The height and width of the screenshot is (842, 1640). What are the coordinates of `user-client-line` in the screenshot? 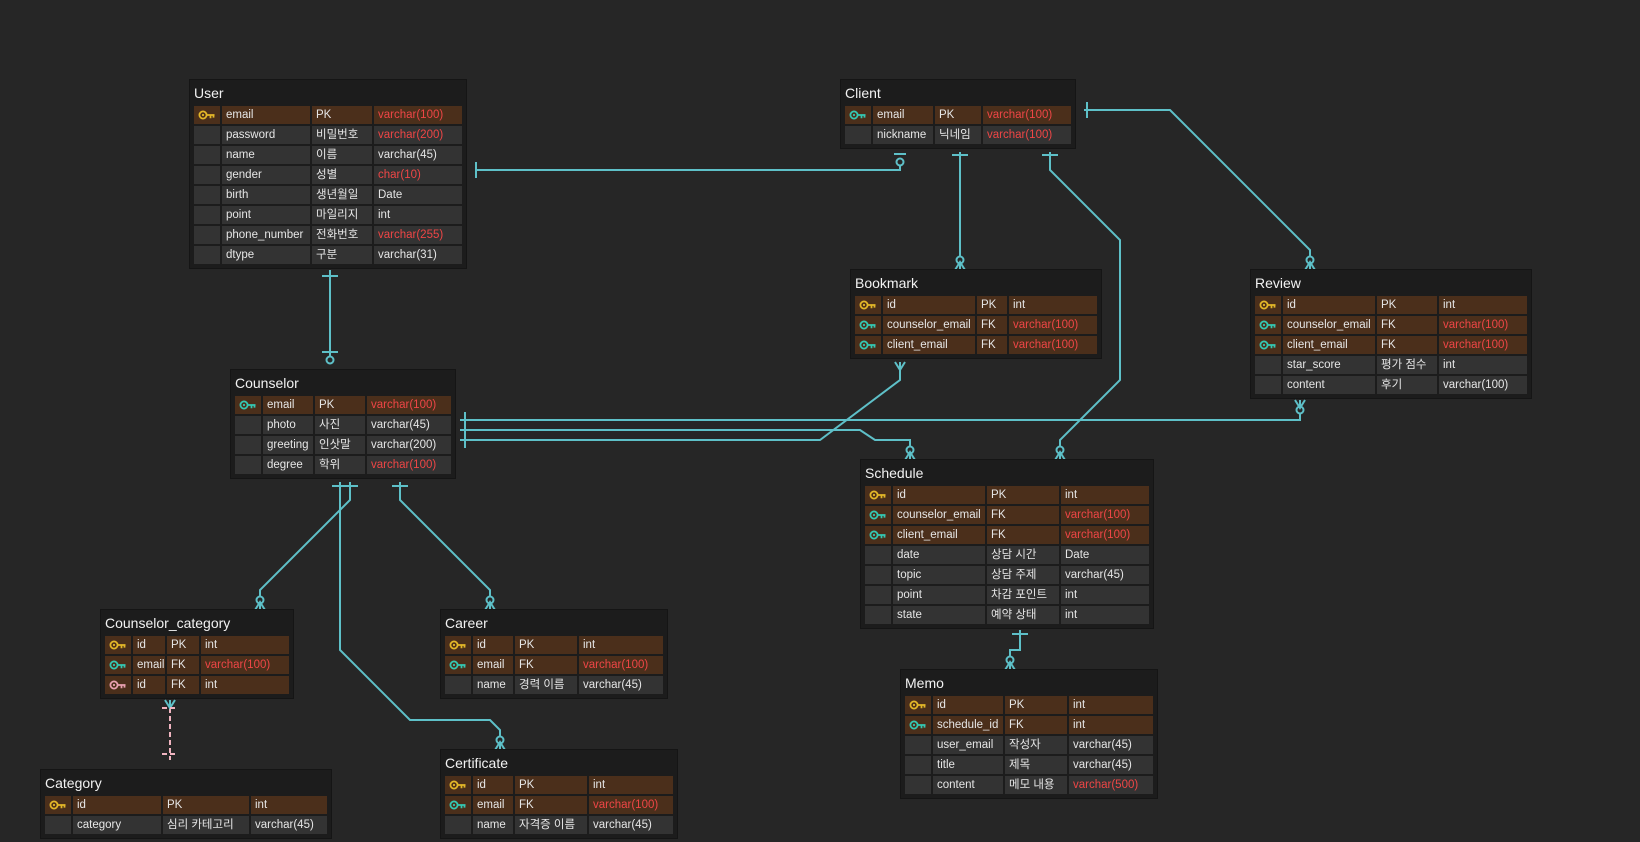 It's located at (688, 168).